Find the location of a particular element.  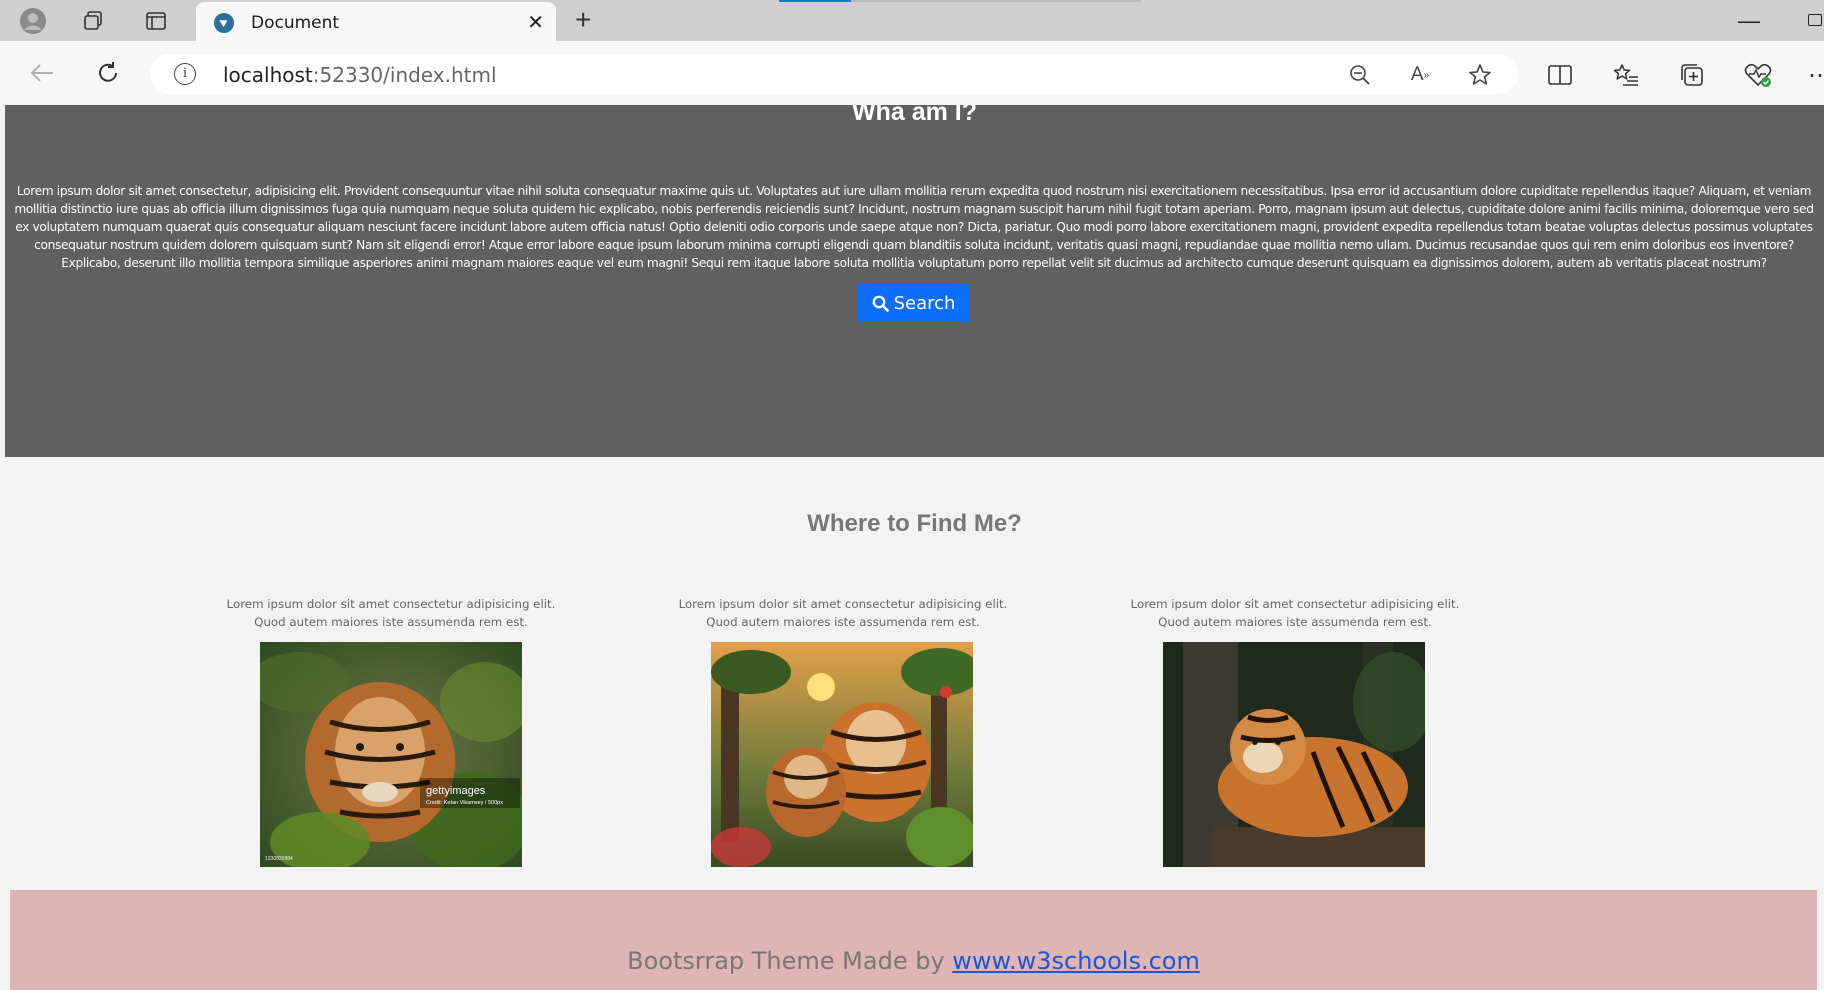

favorite-star-icon is located at coordinates (1480, 75).